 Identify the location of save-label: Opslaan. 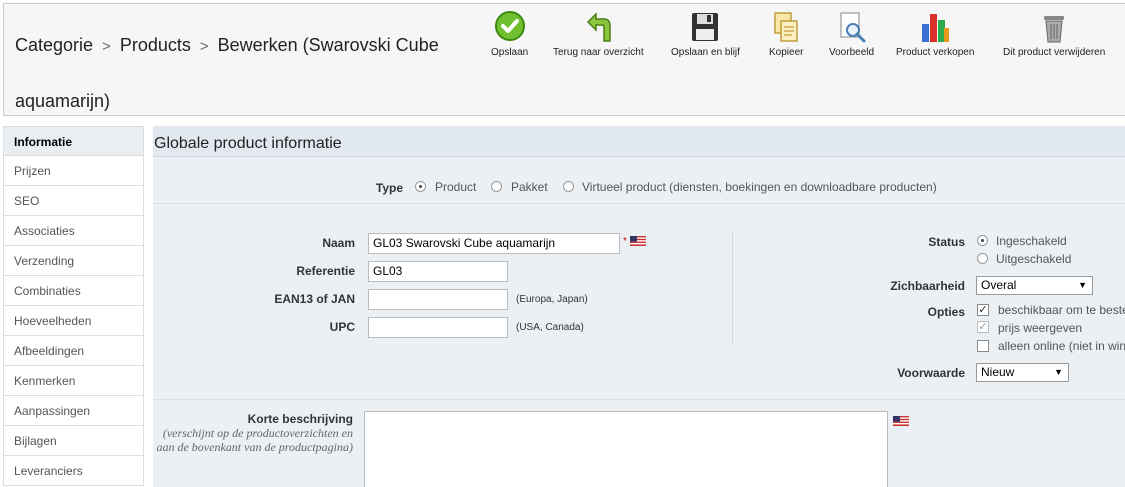
(510, 52).